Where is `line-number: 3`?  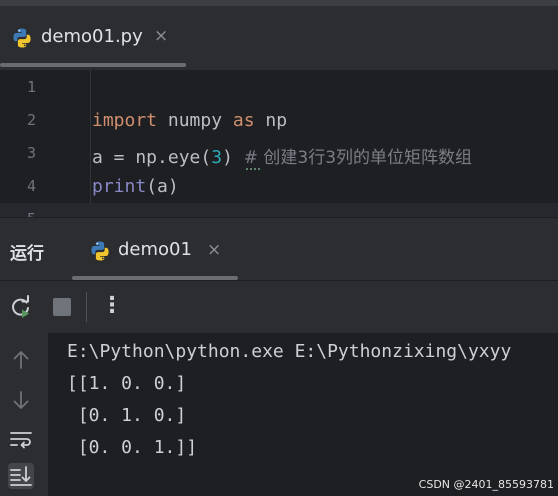
line-number: 3 is located at coordinates (31, 153).